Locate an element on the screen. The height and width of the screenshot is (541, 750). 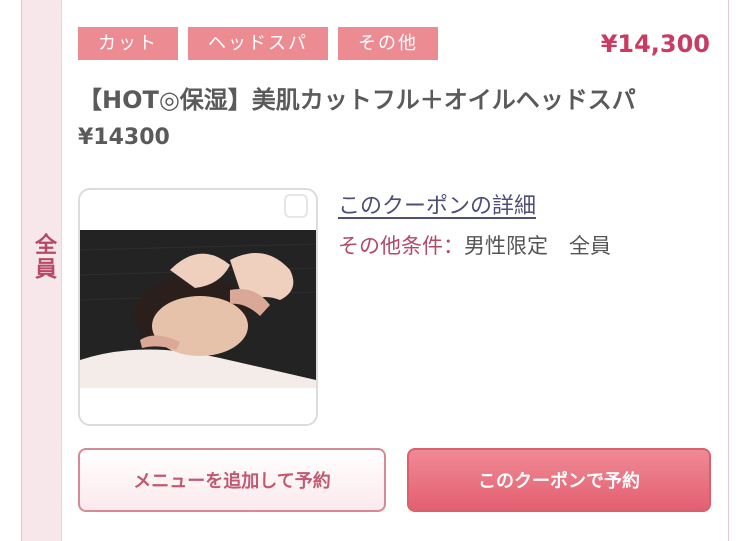
conditions-row: その他条件：男性限定 全員 is located at coordinates (474, 245).